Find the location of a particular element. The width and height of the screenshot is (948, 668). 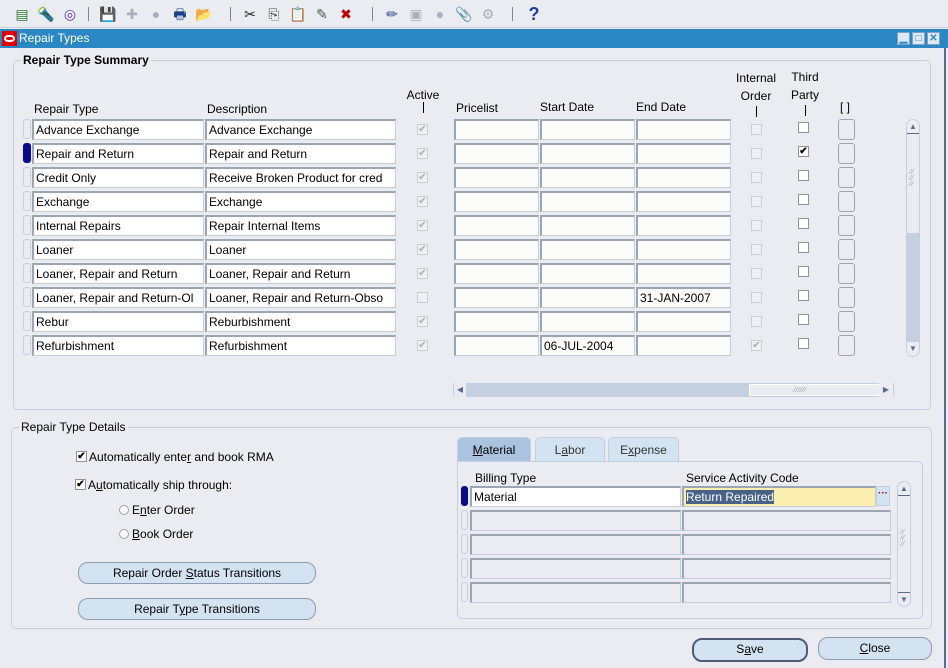

summary-vscroll-track is located at coordinates (913, 287).